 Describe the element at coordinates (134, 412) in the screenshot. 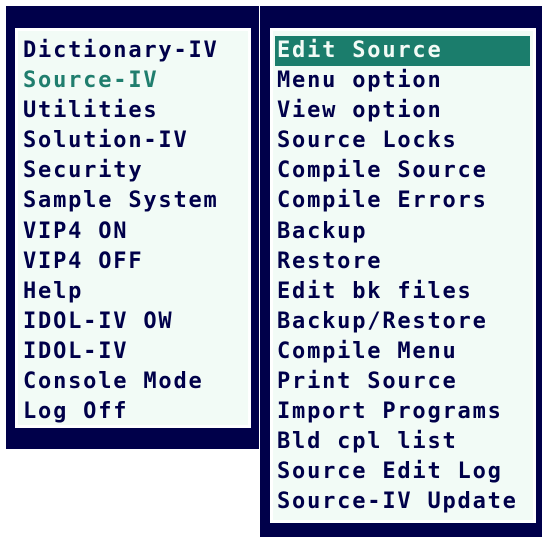

I see `main-menu-item-log-off: Log Off` at that location.